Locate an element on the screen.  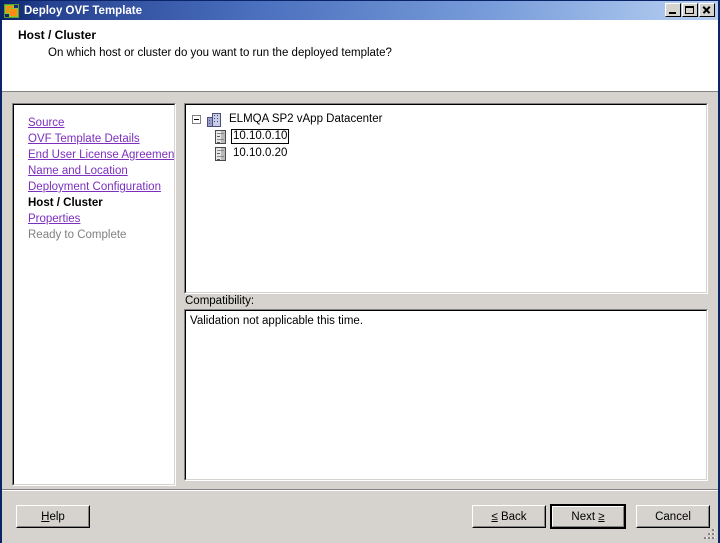
next-button-label: Next is located at coordinates (585, 516).